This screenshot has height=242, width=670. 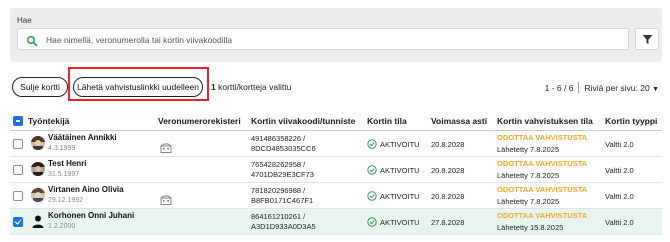 I want to click on card-tag: 8DCD4853035CC6, so click(x=283, y=148).